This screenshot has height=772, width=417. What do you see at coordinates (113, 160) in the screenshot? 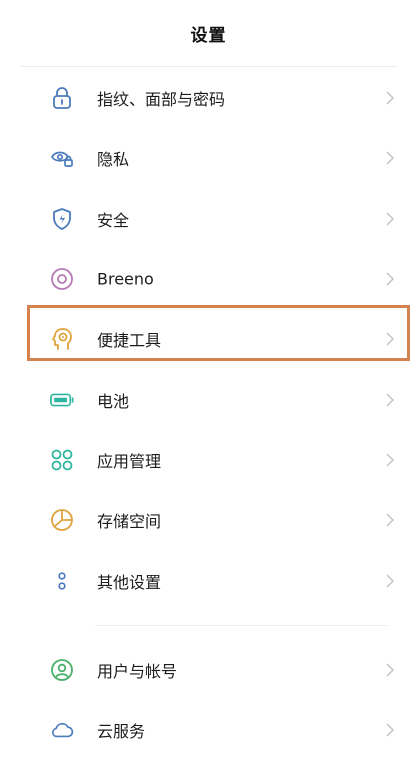
I see `menu-item-label: 隐私` at bounding box center [113, 160].